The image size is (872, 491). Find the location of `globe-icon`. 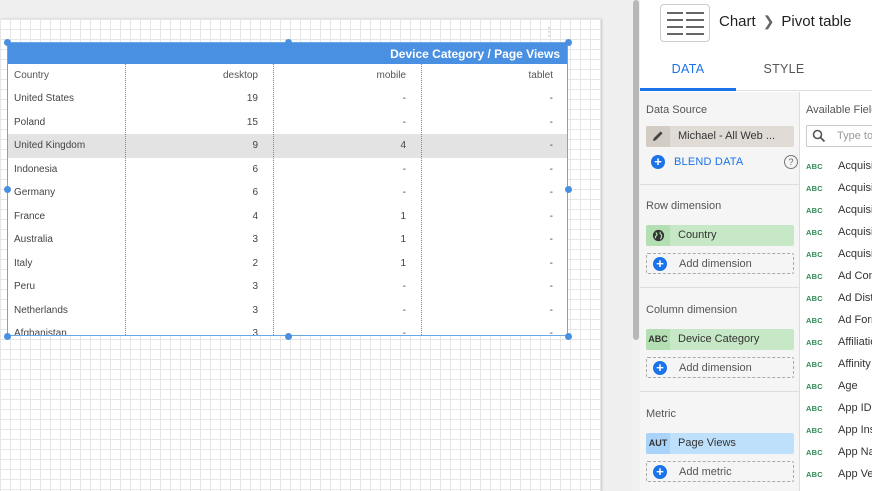

globe-icon is located at coordinates (658, 235).